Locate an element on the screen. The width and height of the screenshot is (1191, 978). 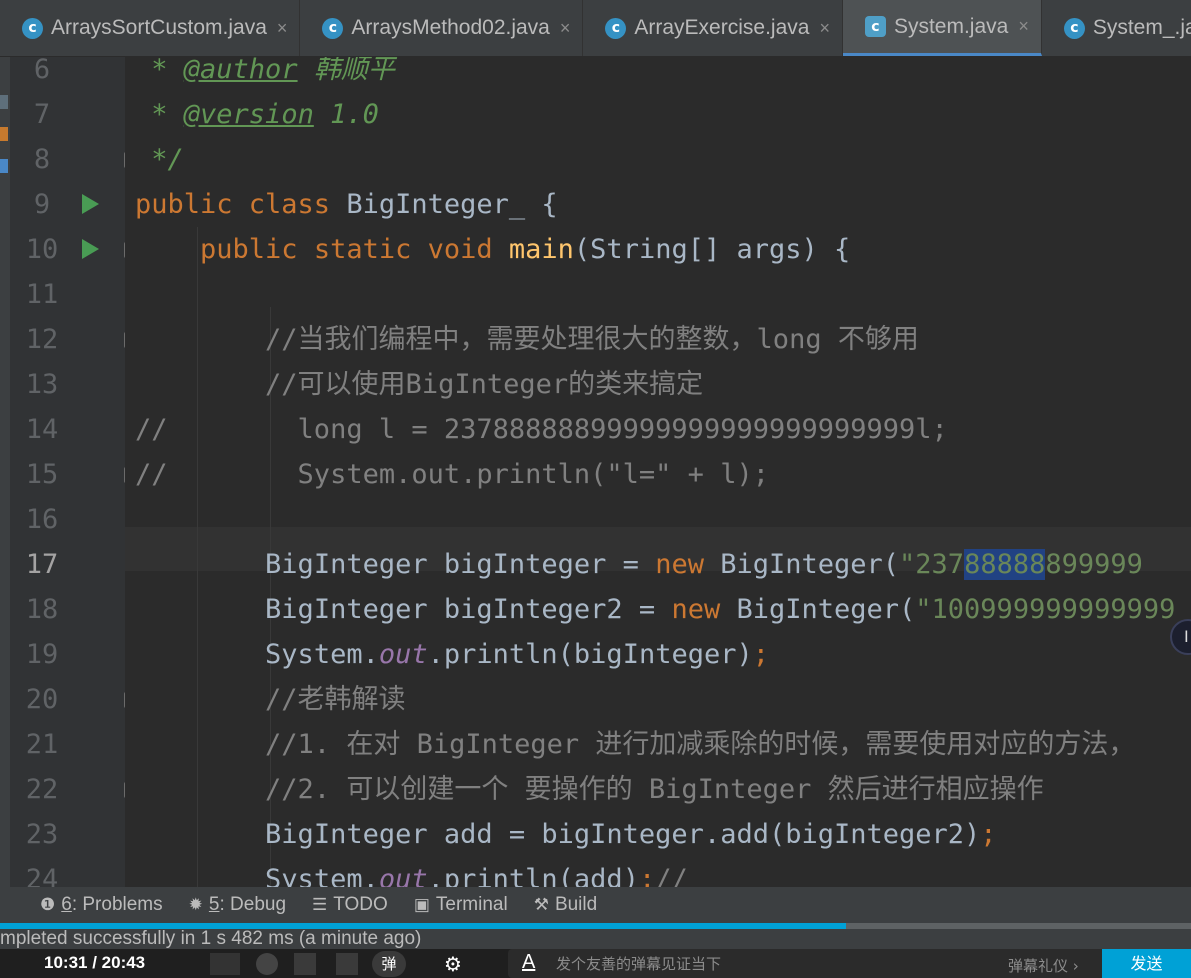
code-line: public class BigInteger_ { is located at coordinates (346, 204).